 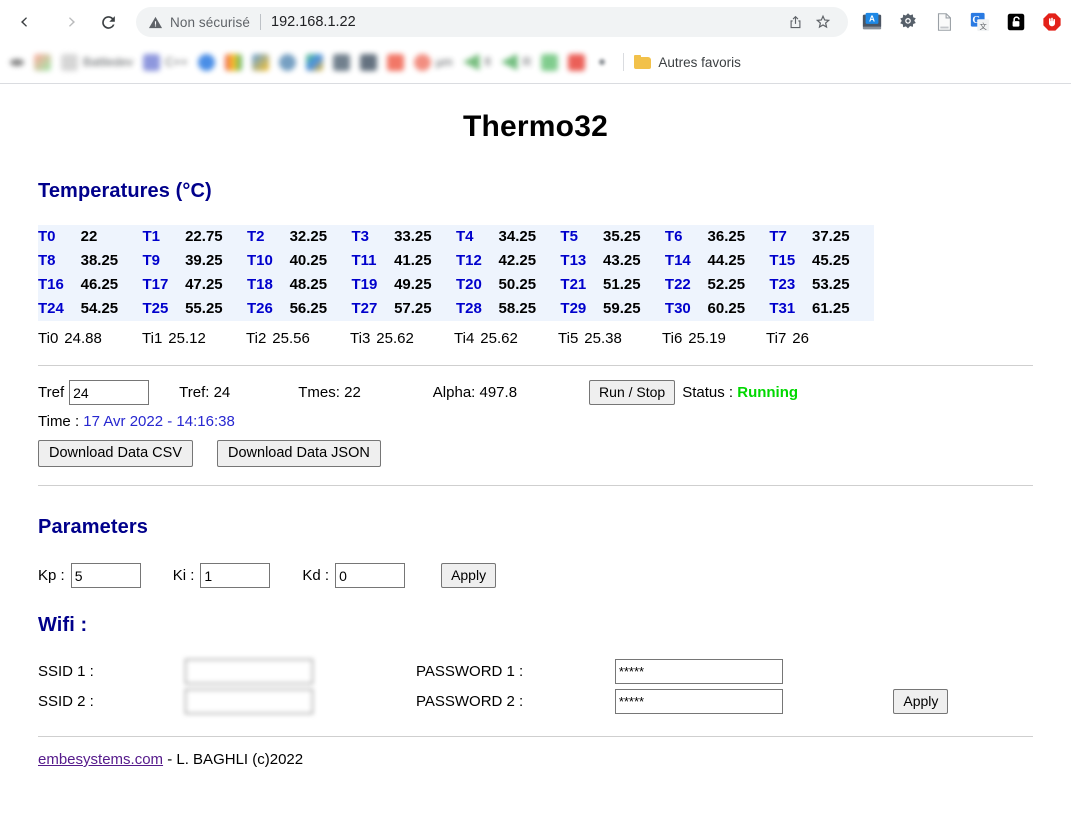 What do you see at coordinates (176, 62) in the screenshot?
I see `bookmark-label: C++` at bounding box center [176, 62].